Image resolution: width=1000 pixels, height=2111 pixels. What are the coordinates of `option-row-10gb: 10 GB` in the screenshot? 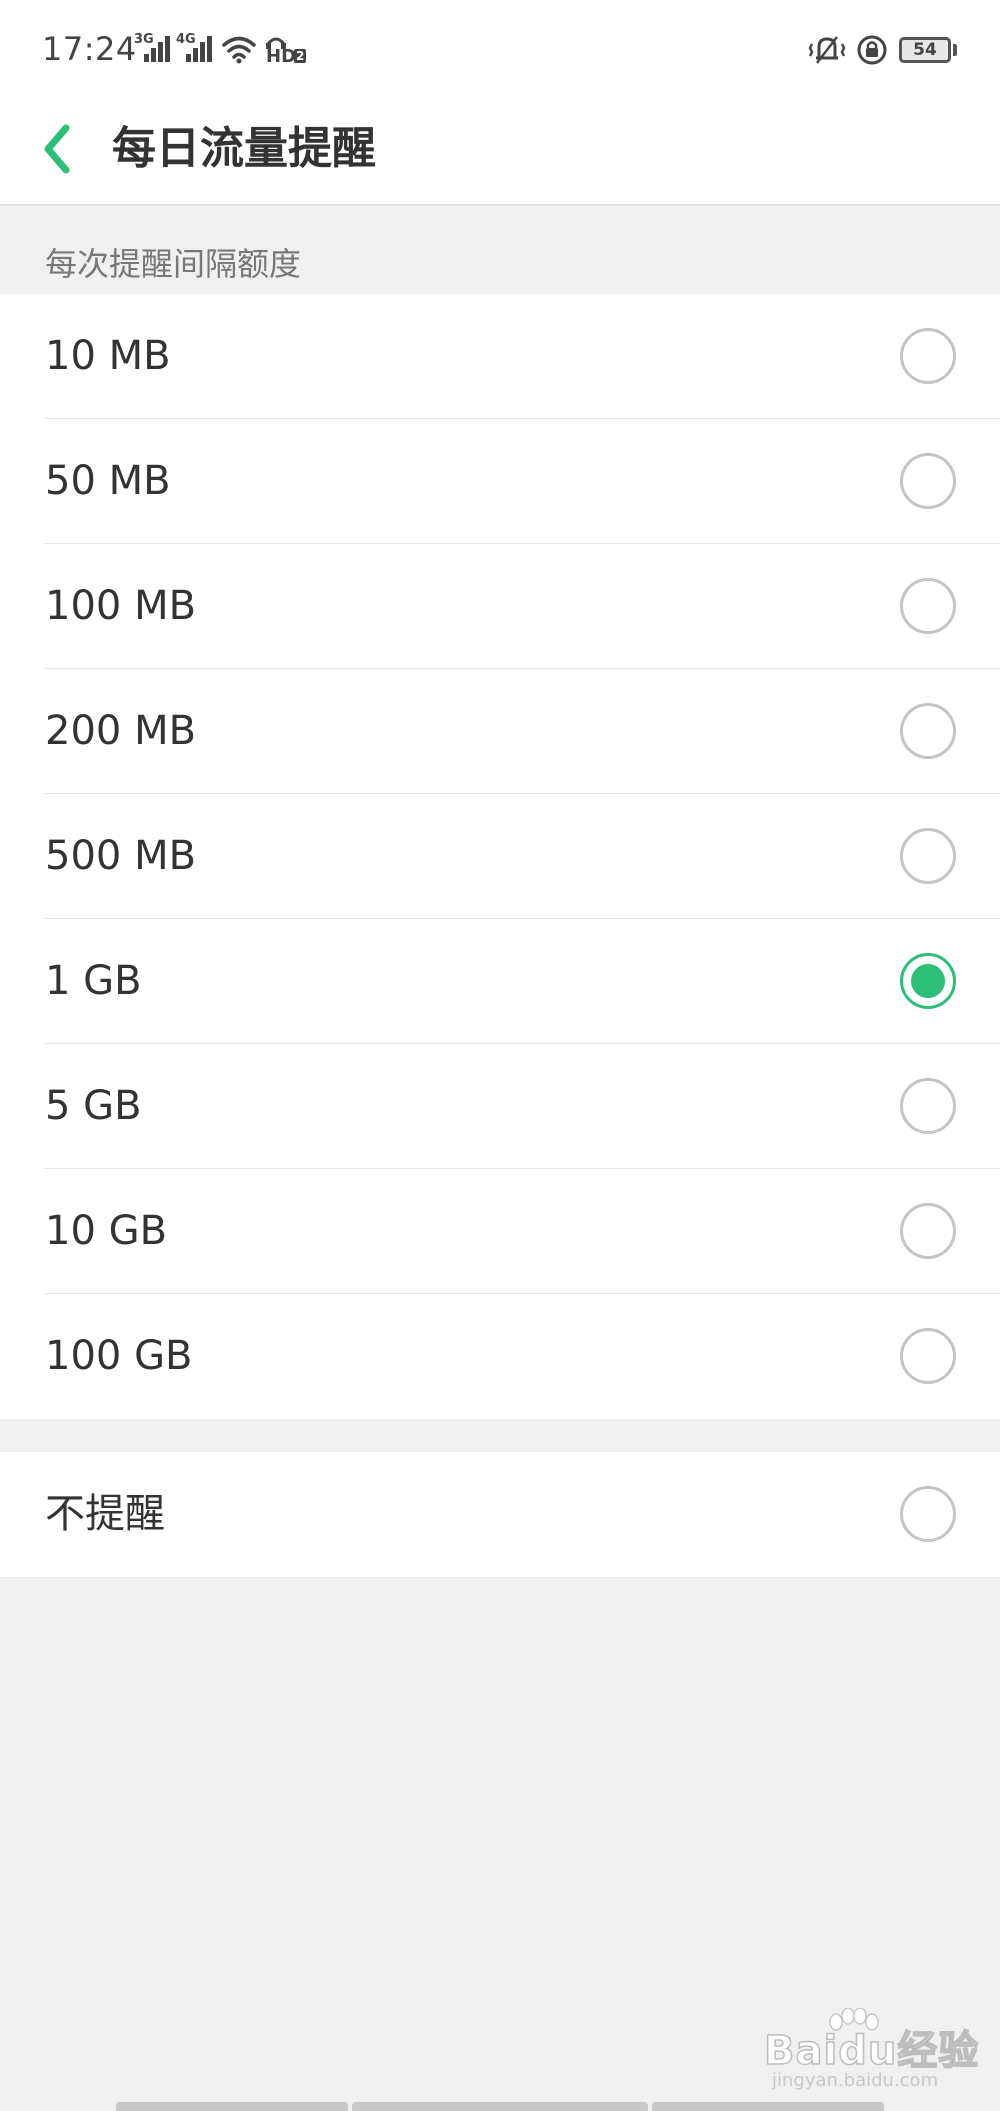 It's located at (500, 1231).